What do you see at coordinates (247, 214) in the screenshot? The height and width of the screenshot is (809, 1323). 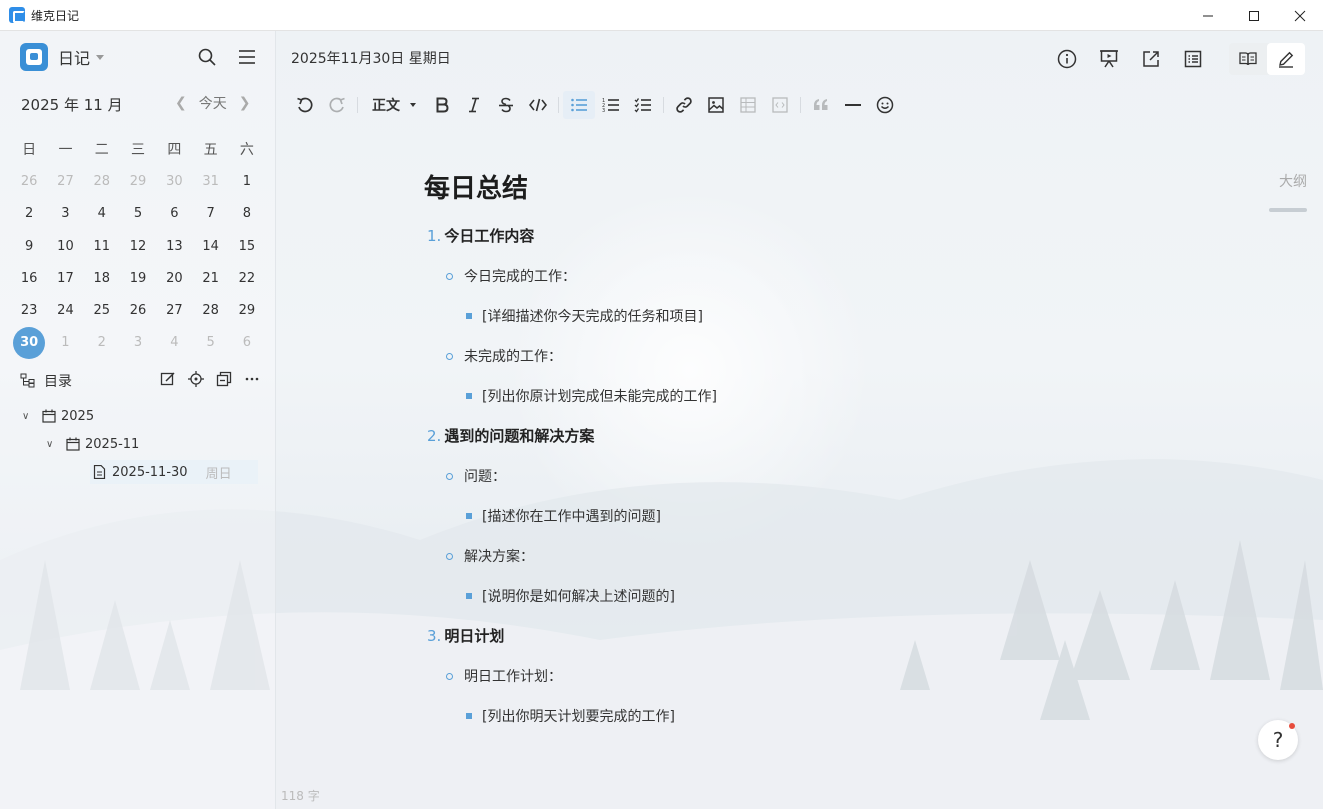 I see `calendar-day: 8` at bounding box center [247, 214].